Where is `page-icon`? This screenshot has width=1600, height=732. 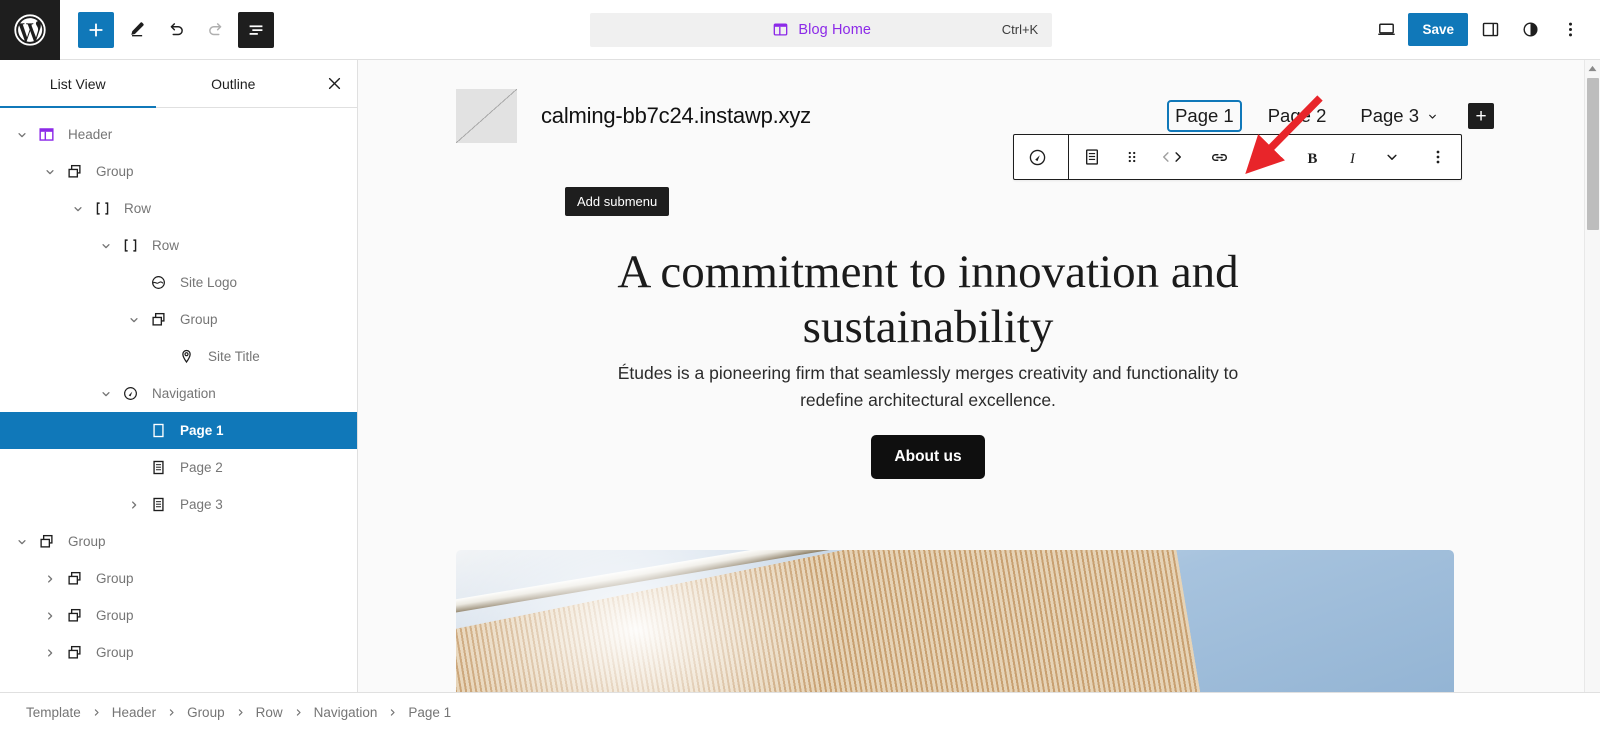 page-icon is located at coordinates (158, 430).